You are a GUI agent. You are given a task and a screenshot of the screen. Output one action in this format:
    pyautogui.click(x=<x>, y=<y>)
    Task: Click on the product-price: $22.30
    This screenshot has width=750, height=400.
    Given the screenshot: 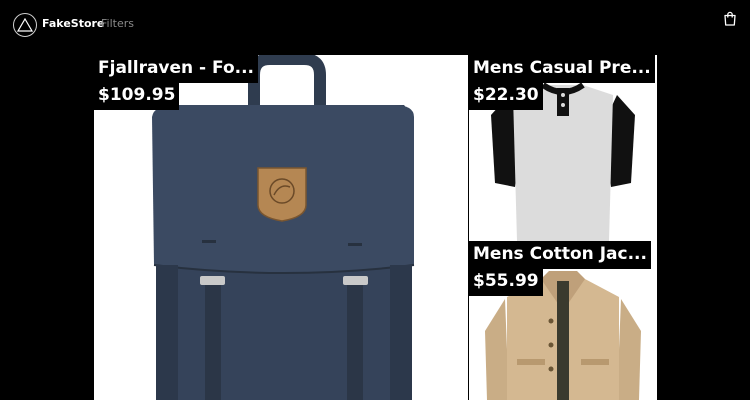 What is the action you would take?
    pyautogui.click(x=506, y=96)
    